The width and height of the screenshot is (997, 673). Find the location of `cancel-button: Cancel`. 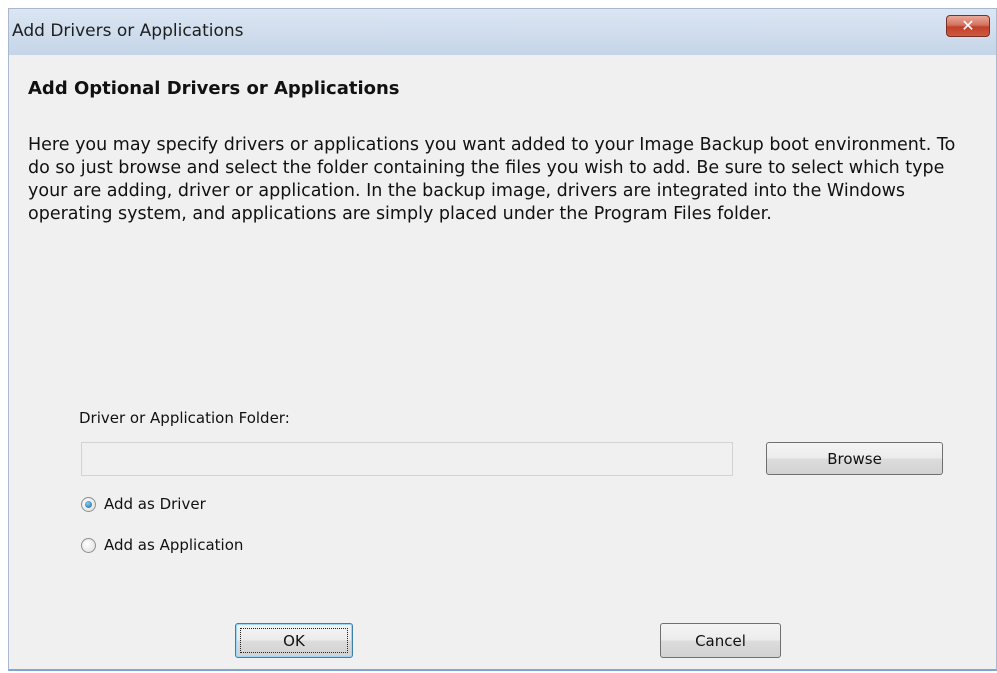

cancel-button: Cancel is located at coordinates (720, 640).